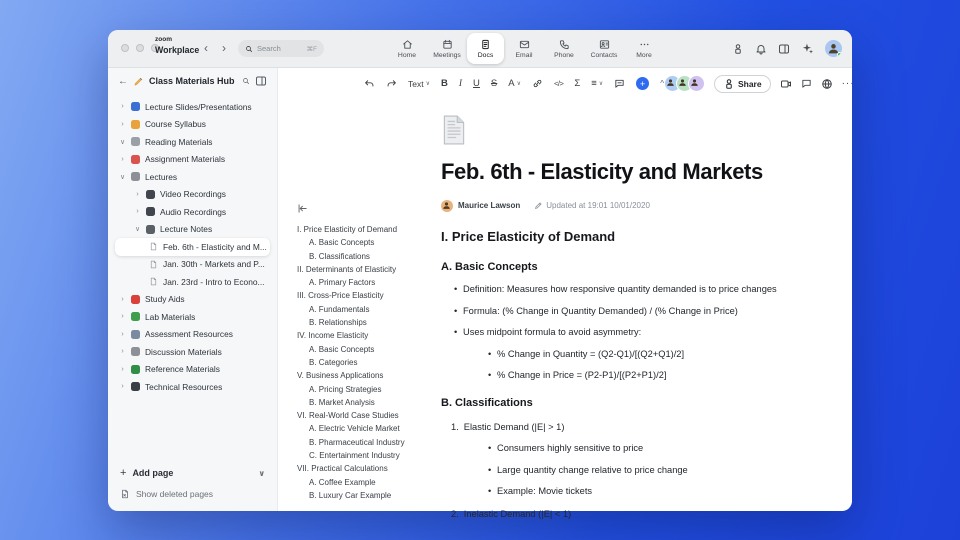  What do you see at coordinates (634, 491) in the screenshot?
I see `bullet-item: Example: Movie tickets` at bounding box center [634, 491].